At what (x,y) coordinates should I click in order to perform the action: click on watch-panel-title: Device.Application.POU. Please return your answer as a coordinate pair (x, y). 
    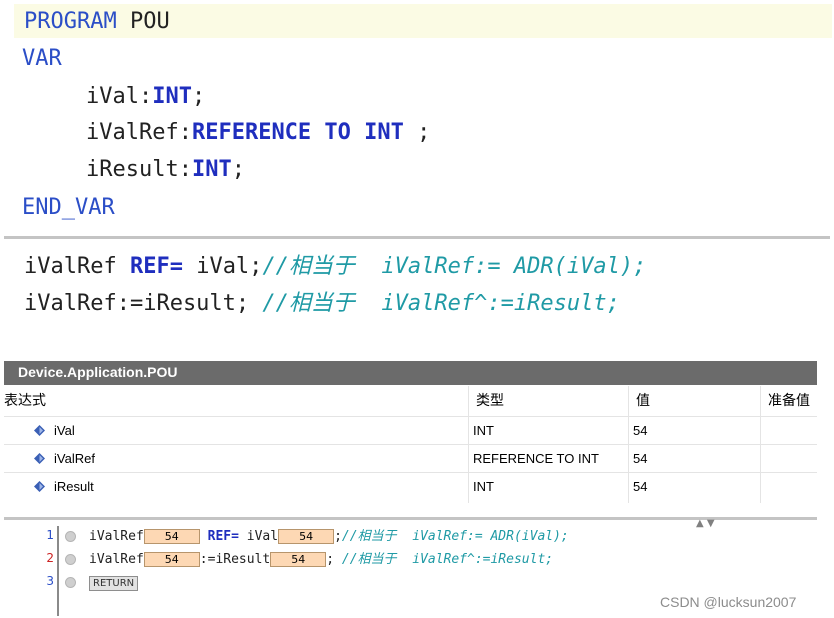
    Looking at the image, I should click on (98, 372).